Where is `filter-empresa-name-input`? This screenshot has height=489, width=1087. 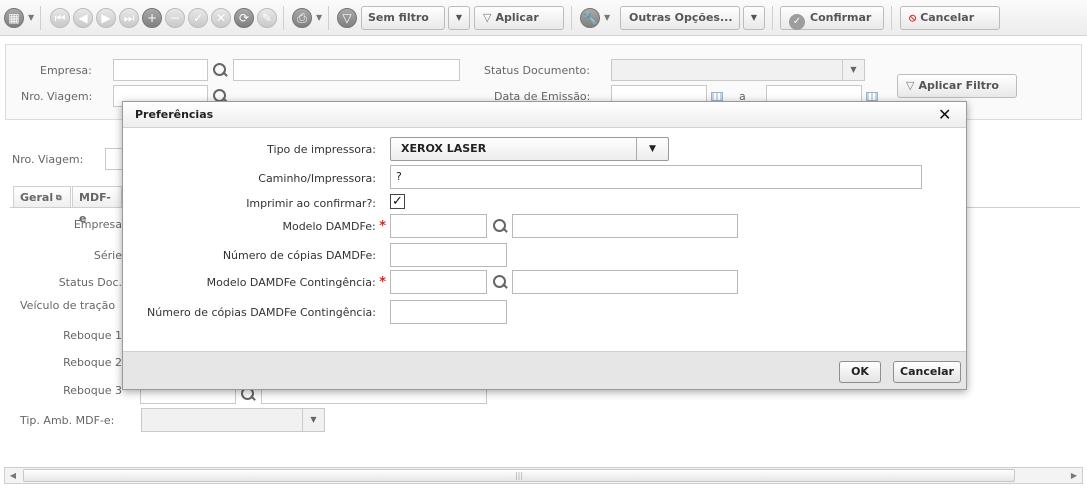
filter-empresa-name-input is located at coordinates (346, 70).